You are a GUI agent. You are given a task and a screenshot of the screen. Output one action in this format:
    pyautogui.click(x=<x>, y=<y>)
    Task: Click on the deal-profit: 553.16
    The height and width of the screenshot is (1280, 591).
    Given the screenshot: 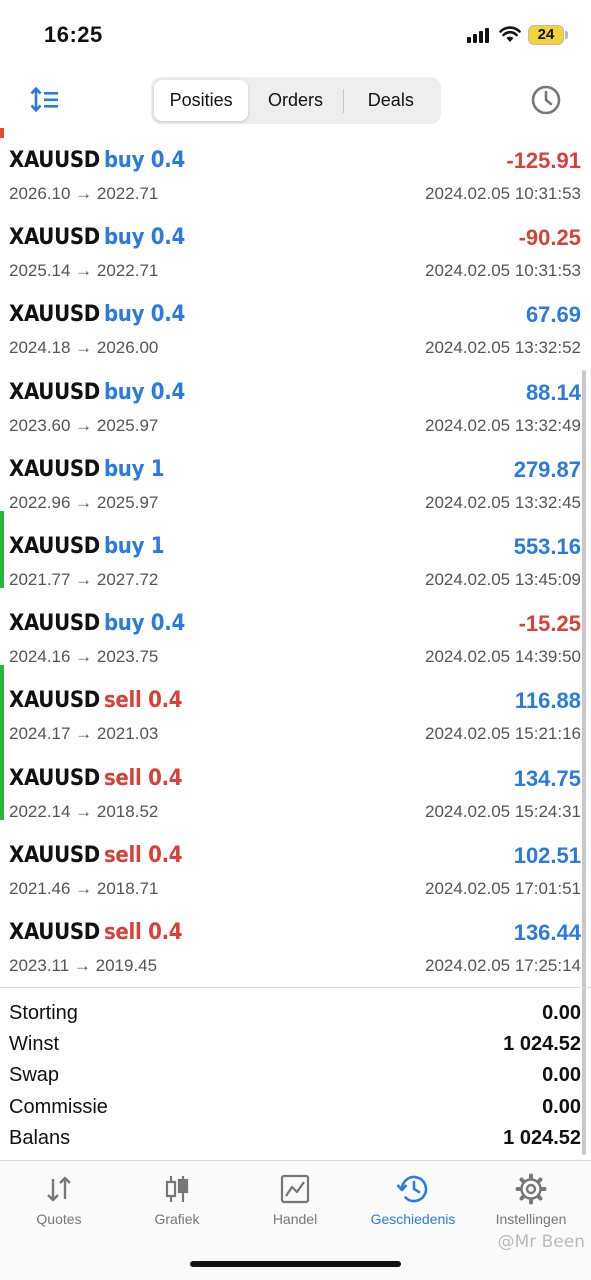 What is the action you would take?
    pyautogui.click(x=547, y=546)
    